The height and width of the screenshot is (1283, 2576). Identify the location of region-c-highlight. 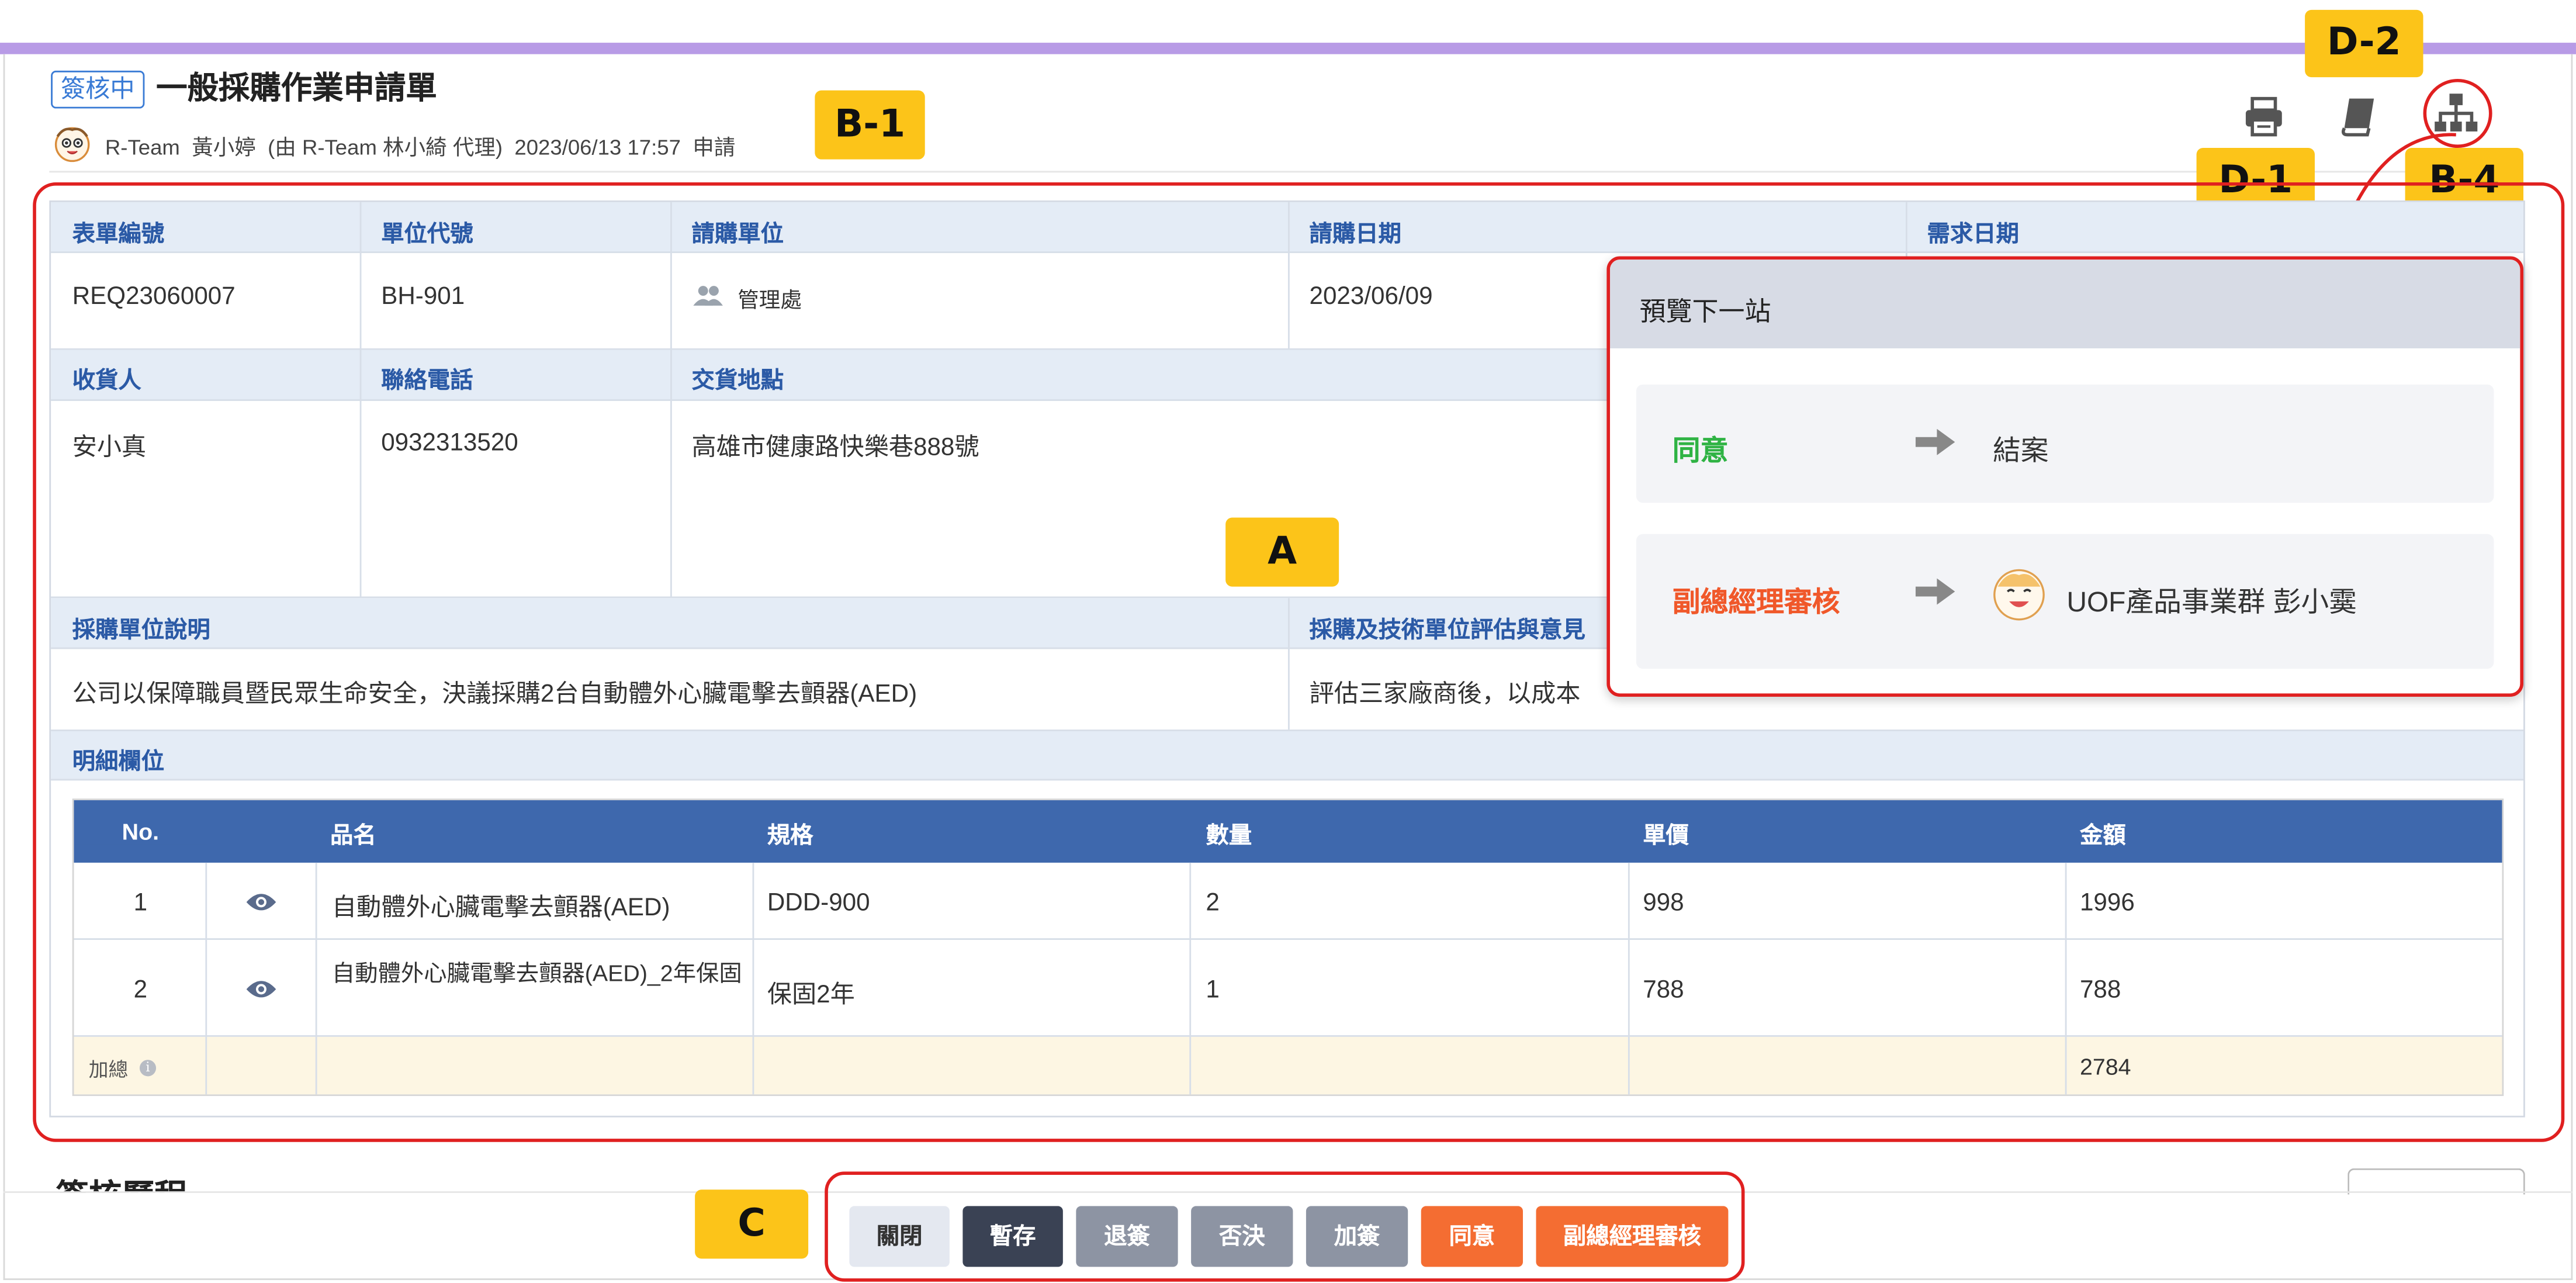
(1285, 1226).